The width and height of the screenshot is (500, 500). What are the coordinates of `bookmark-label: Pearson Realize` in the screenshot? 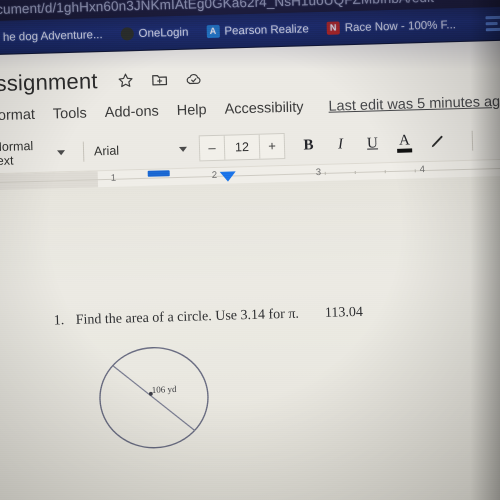 It's located at (266, 30).